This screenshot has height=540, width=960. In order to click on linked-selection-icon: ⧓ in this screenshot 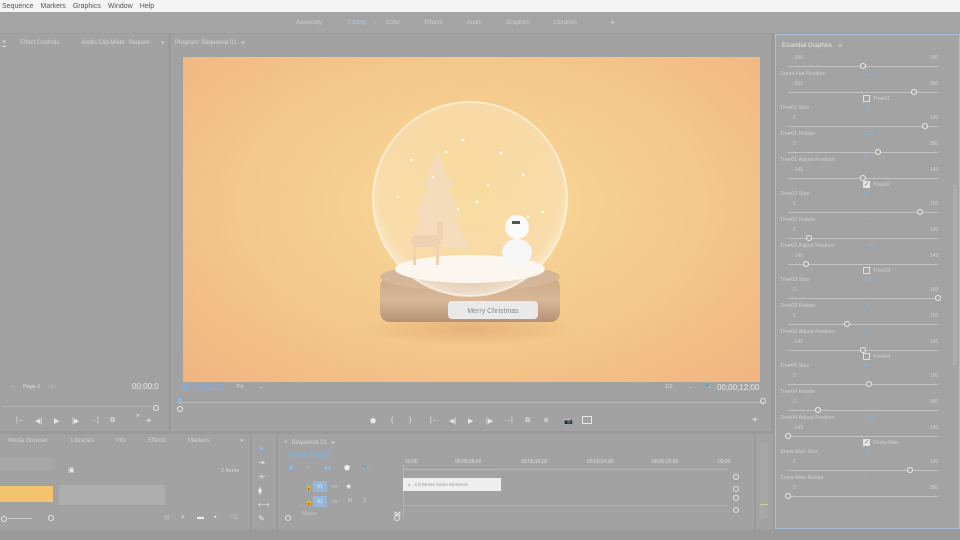, I will do `click(327, 468)`.